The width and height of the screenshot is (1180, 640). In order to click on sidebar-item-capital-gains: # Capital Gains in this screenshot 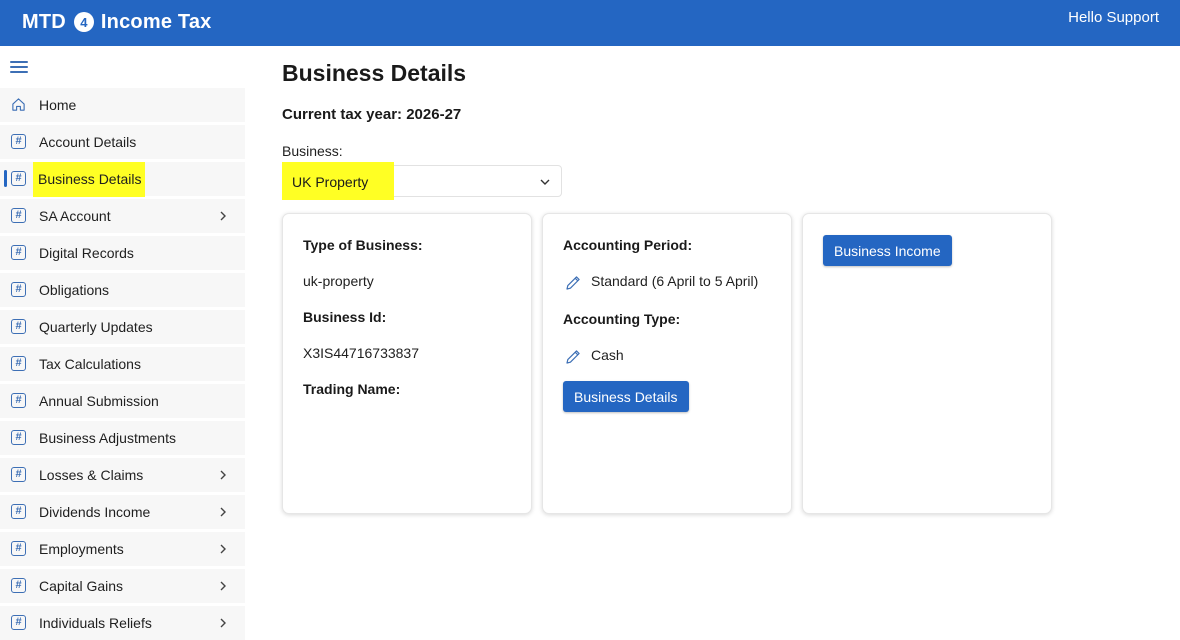, I will do `click(122, 586)`.